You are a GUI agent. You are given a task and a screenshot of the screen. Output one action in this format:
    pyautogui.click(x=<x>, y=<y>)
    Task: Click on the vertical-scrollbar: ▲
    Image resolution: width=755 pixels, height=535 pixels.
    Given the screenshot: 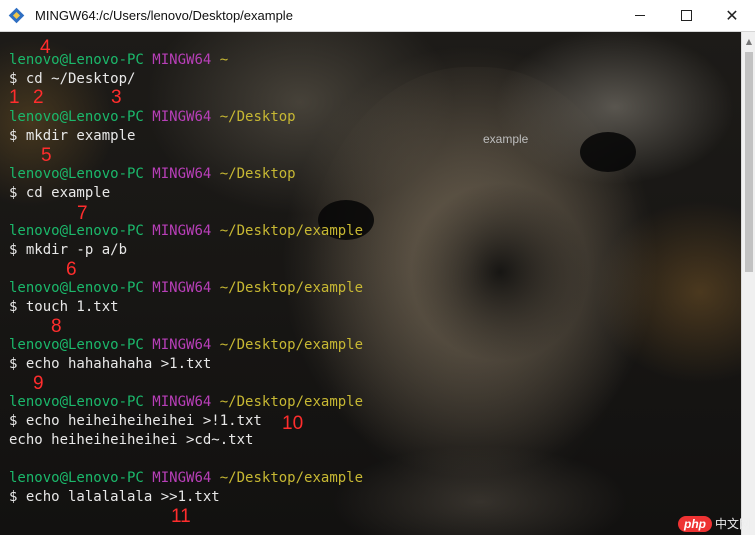 What is the action you would take?
    pyautogui.click(x=748, y=283)
    